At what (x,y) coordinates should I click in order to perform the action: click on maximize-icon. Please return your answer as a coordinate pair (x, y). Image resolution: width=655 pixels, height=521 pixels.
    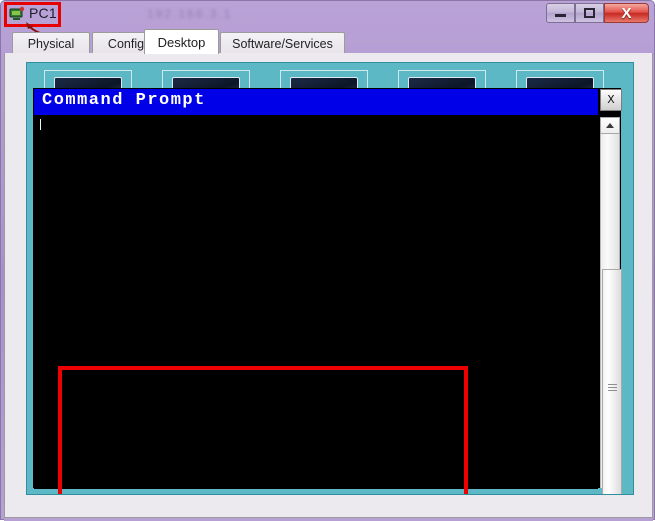
    Looking at the image, I should click on (589, 13).